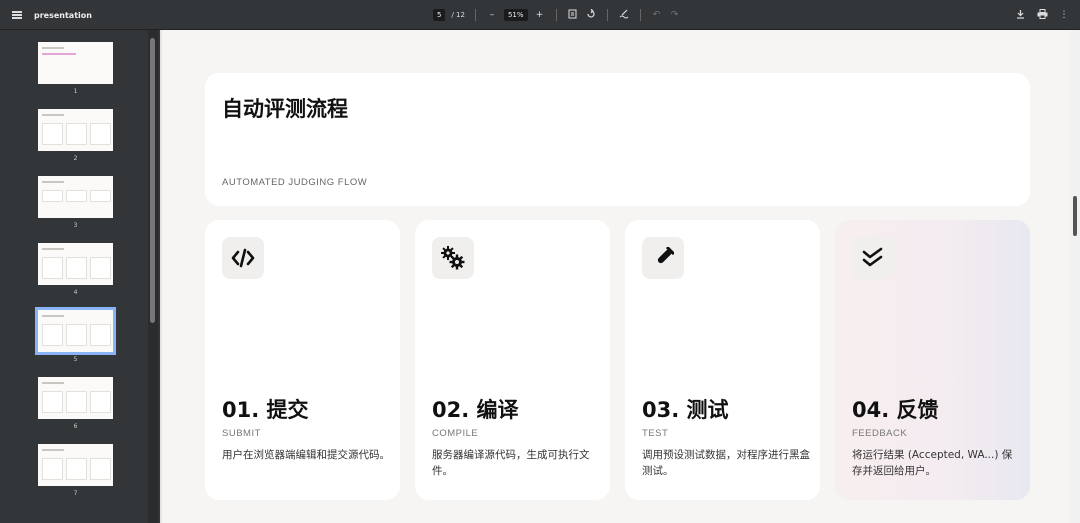  I want to click on more-options-icon: ⋮, so click(1064, 15).